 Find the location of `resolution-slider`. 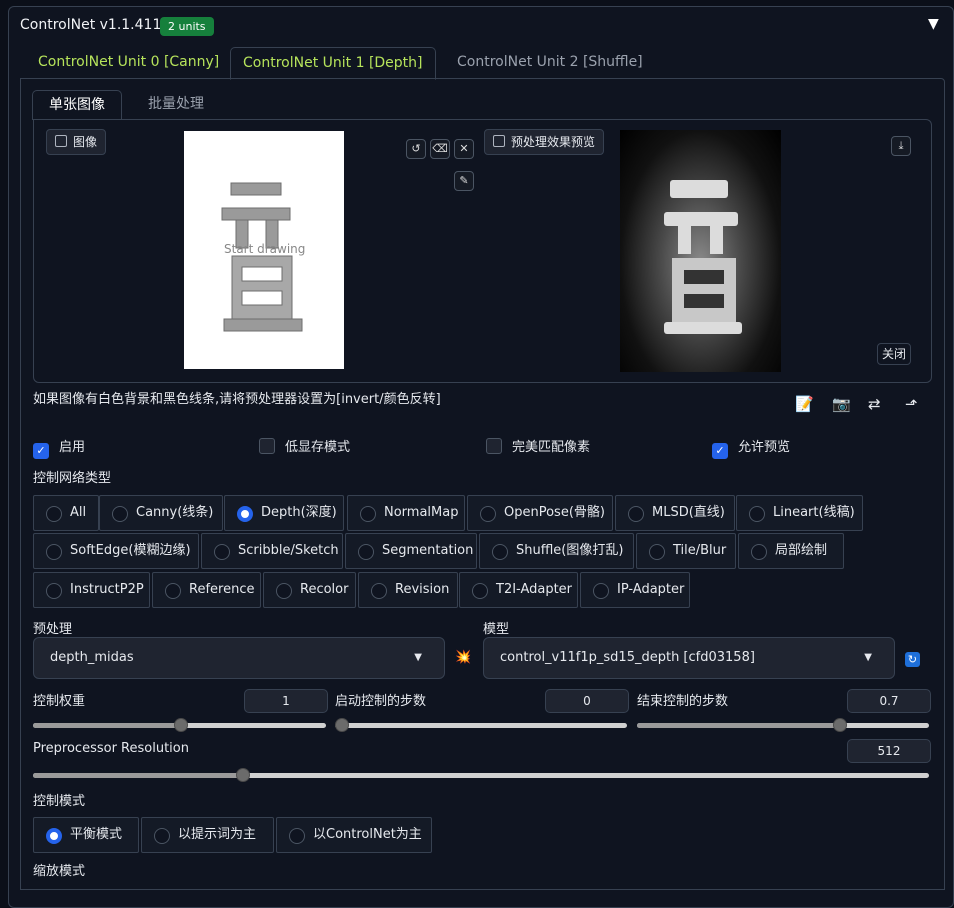

resolution-slider is located at coordinates (481, 775).